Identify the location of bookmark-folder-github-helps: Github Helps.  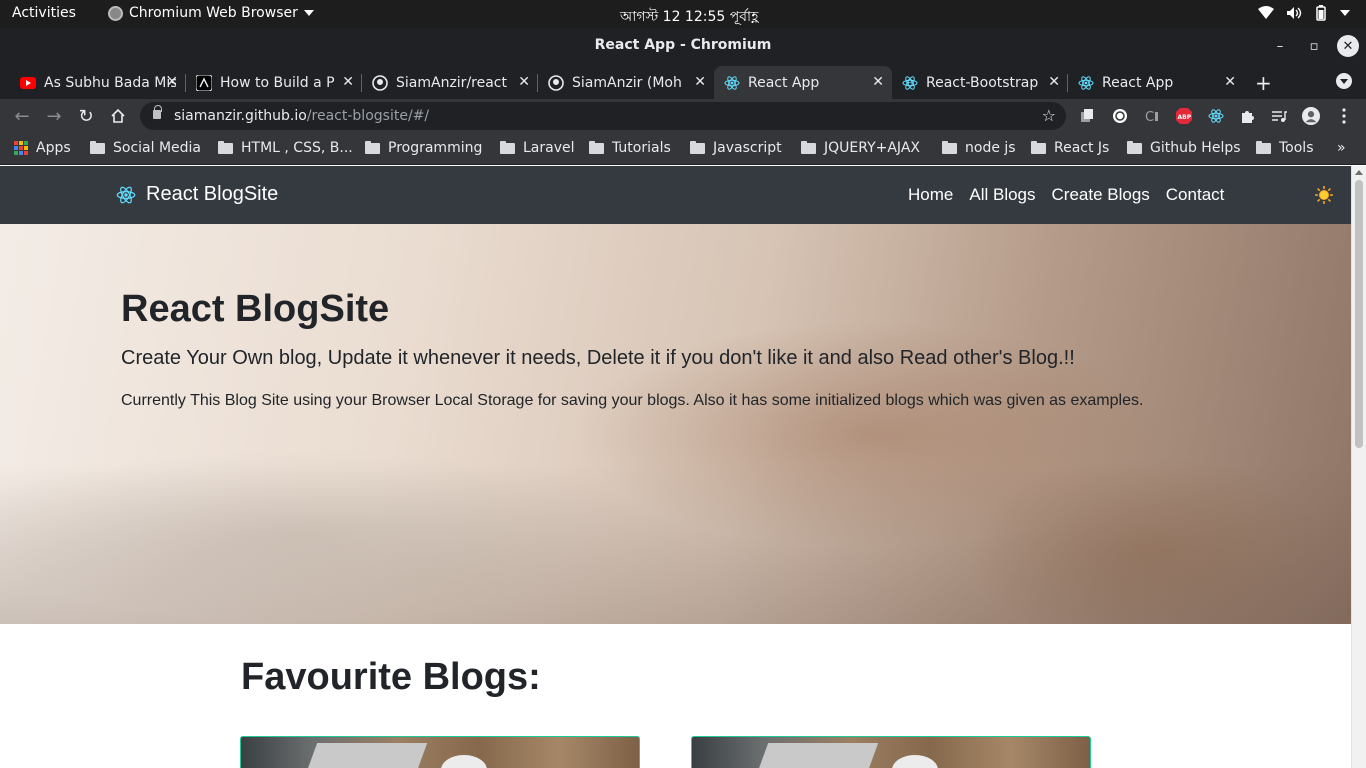
(1184, 148).